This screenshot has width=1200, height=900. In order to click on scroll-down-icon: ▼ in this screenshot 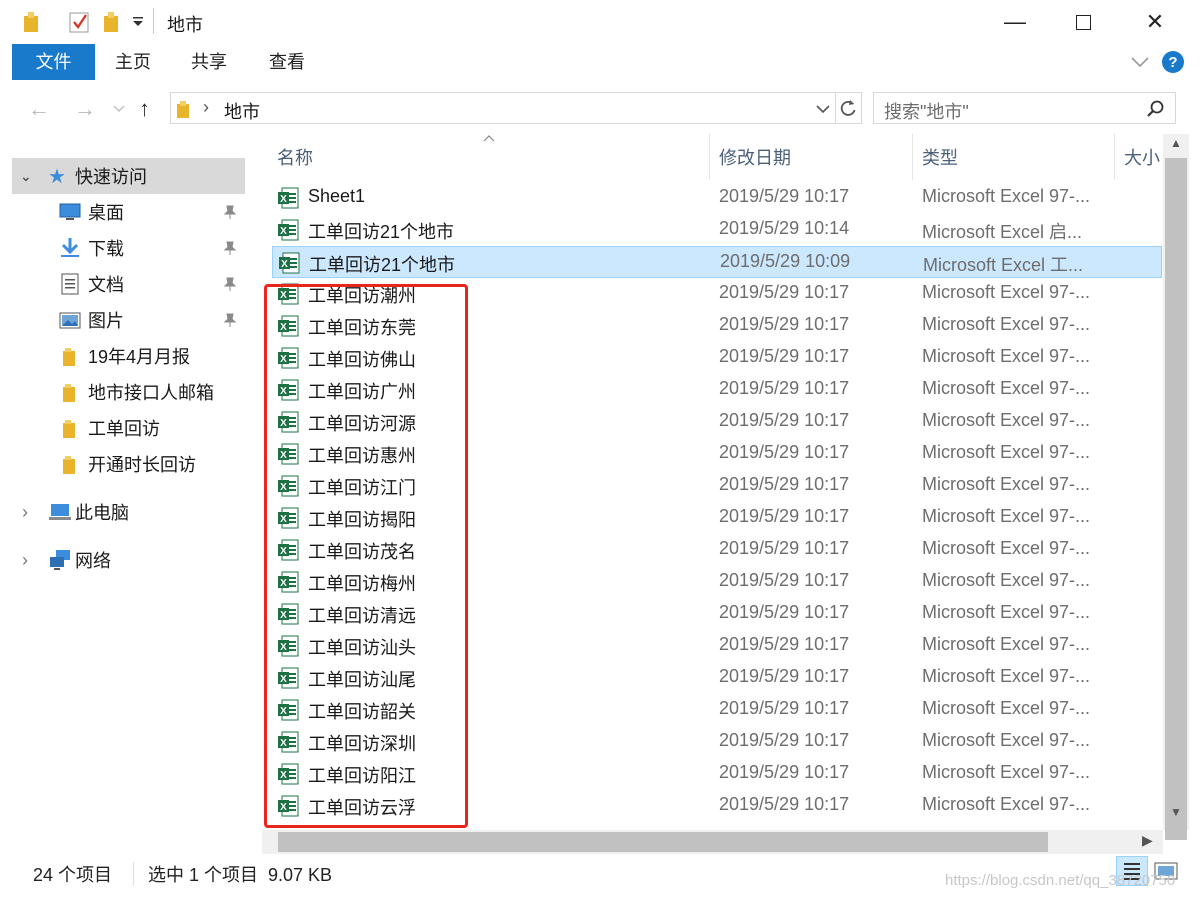, I will do `click(1176, 812)`.